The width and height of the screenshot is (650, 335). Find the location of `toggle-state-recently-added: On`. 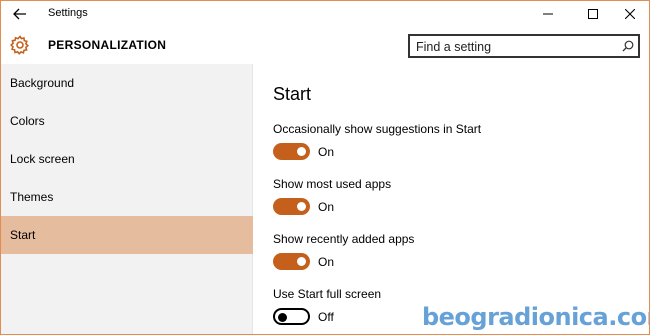

toggle-state-recently-added: On is located at coordinates (326, 262).